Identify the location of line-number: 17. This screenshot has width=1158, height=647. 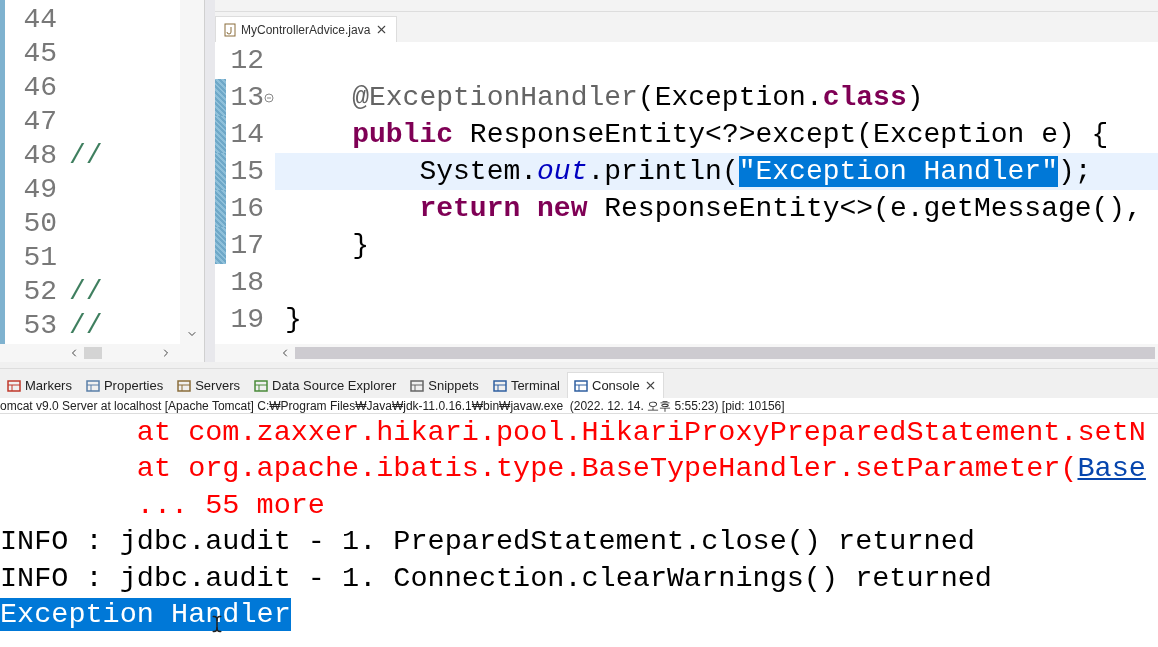
(246, 245).